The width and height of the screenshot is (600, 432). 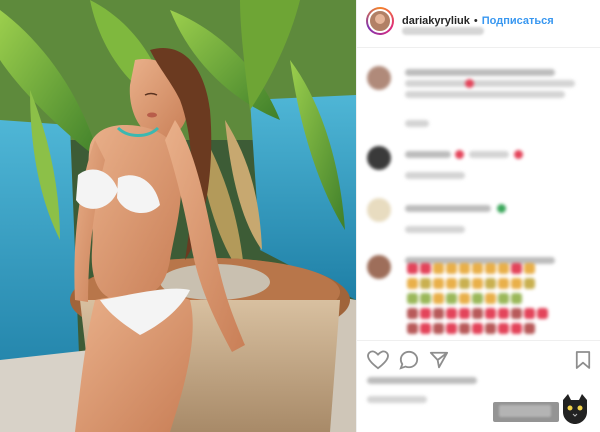 What do you see at coordinates (575, 409) in the screenshot?
I see `cat-icon` at bounding box center [575, 409].